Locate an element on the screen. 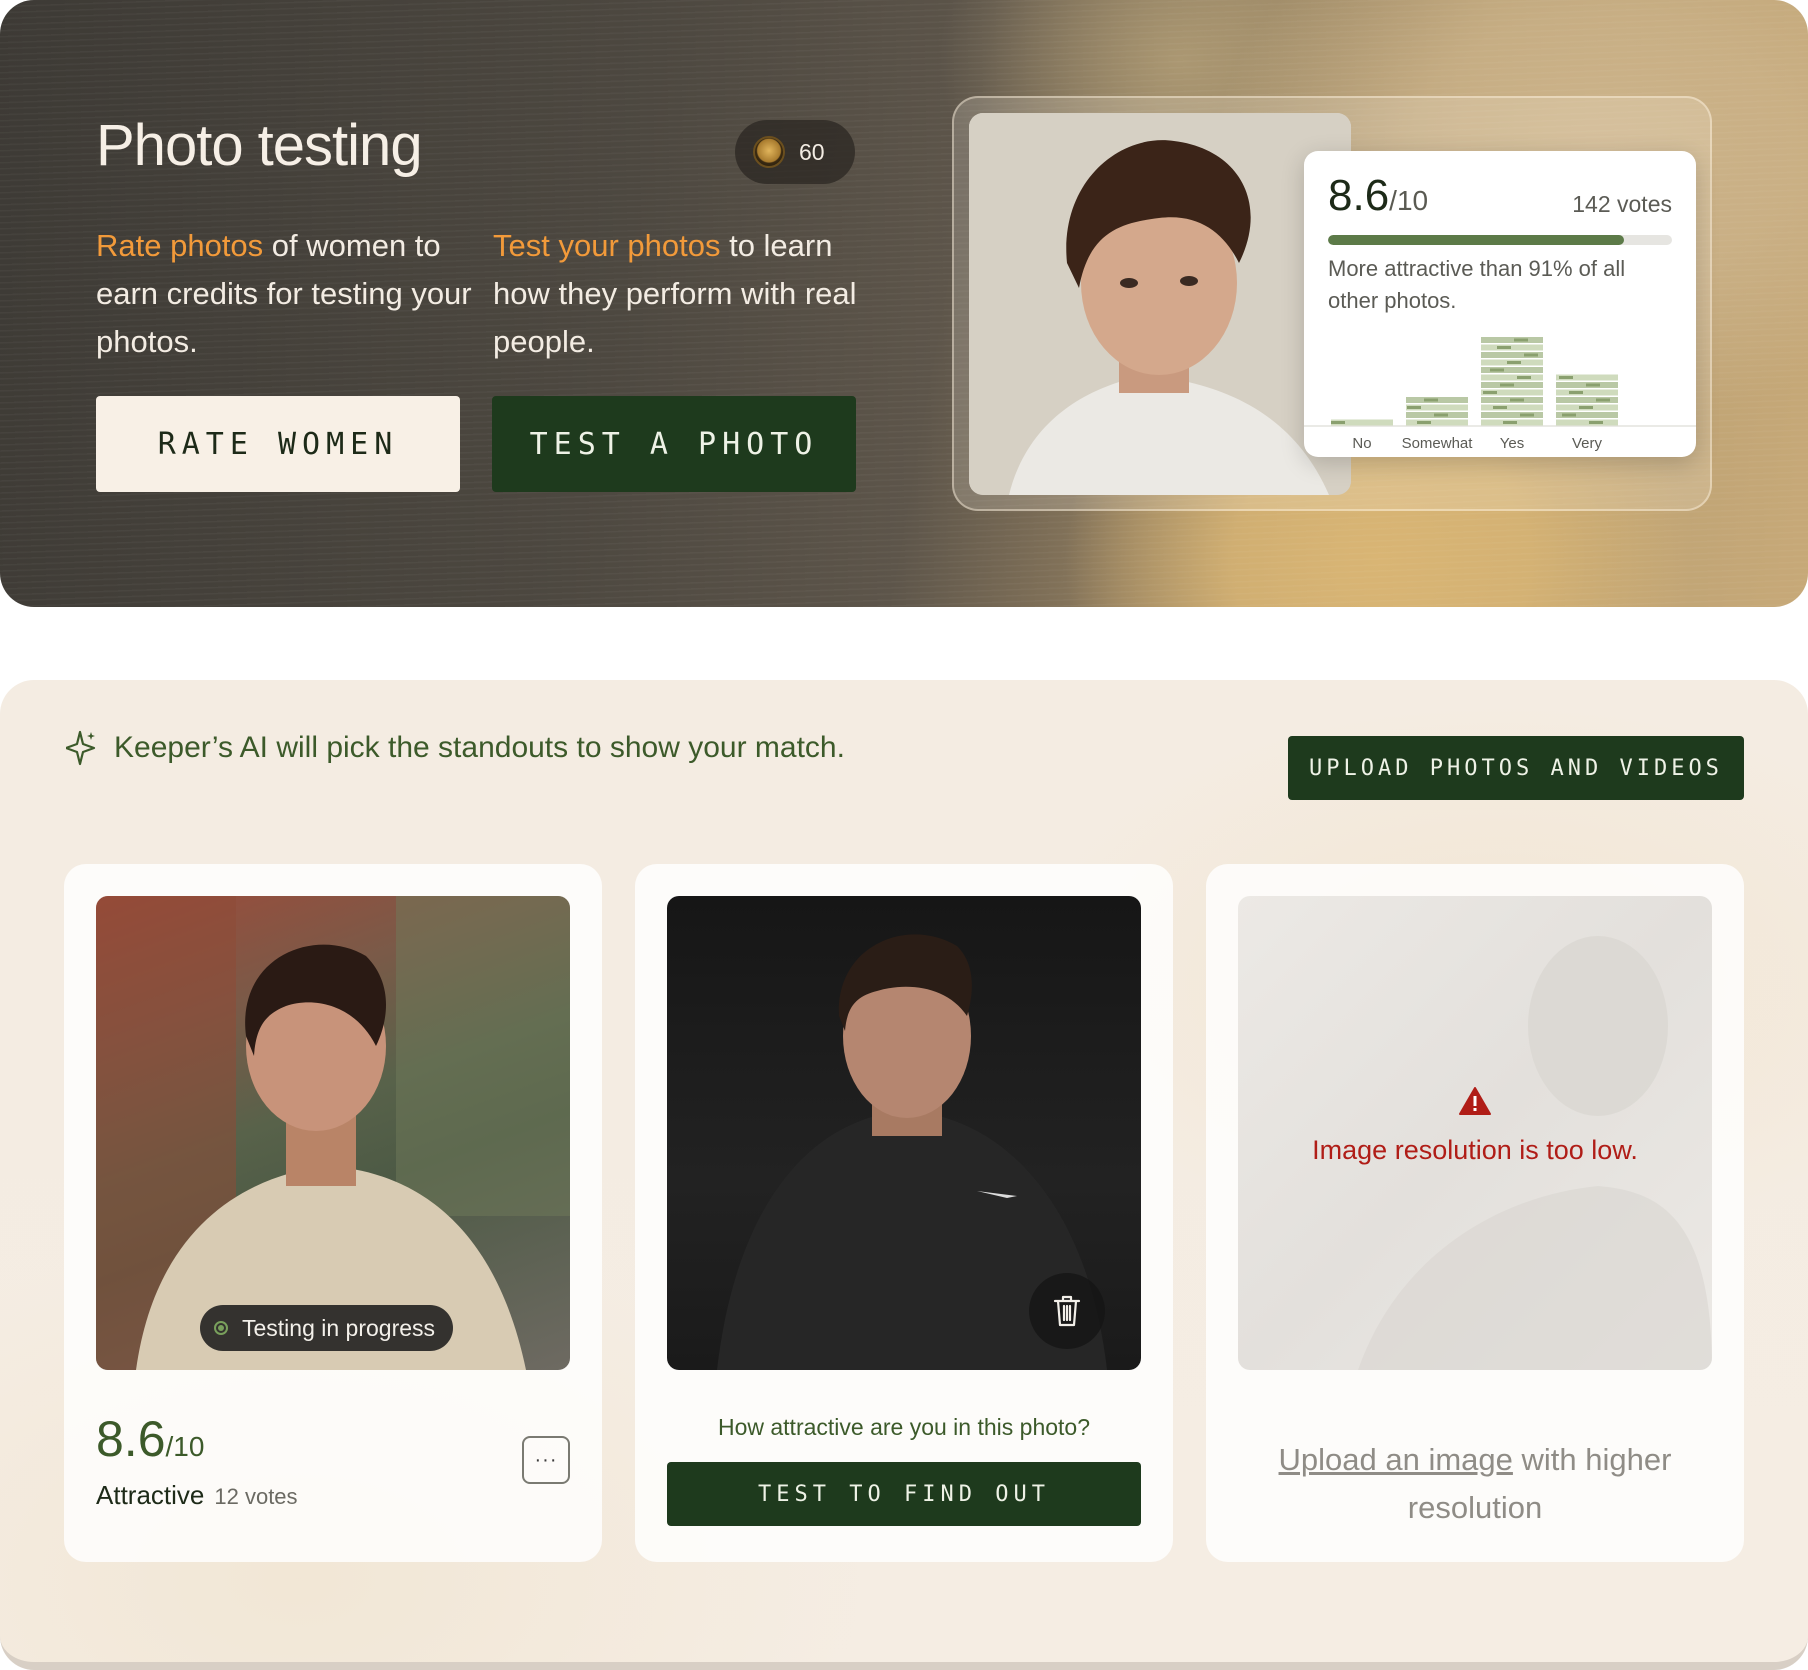 This screenshot has height=1670, width=1808. score-progress-bar is located at coordinates (1500, 240).